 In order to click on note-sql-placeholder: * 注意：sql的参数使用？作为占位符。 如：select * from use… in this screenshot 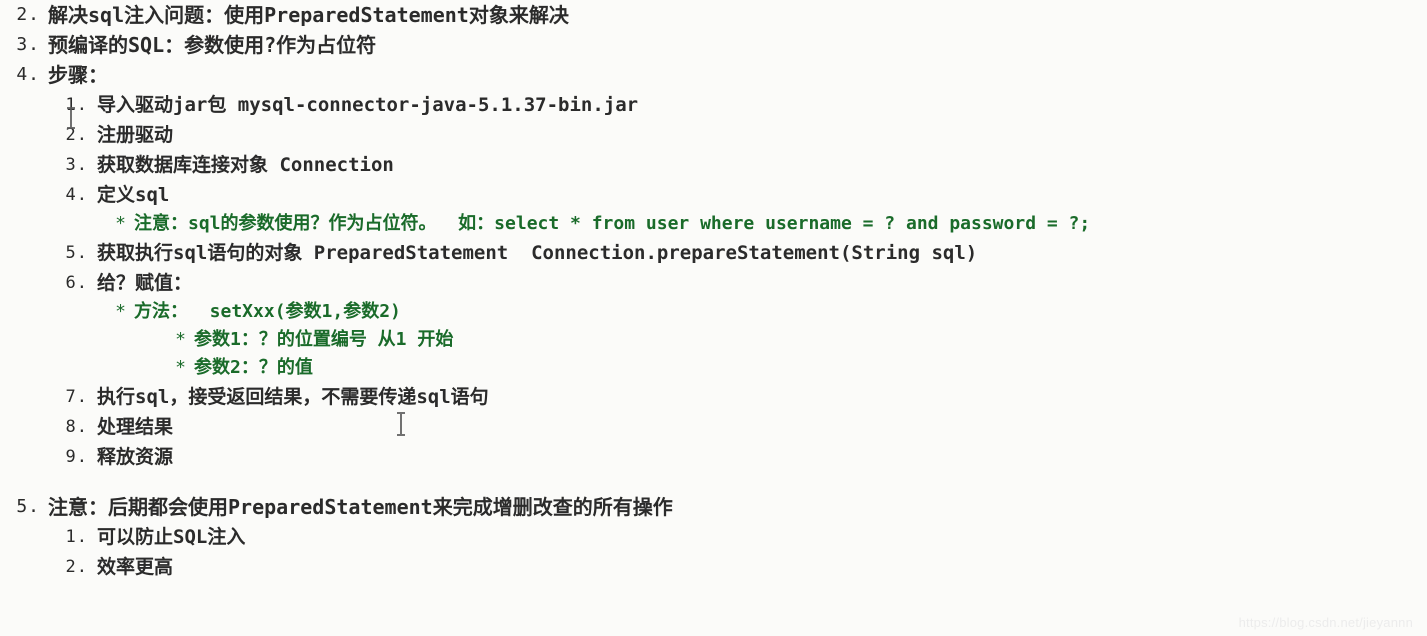, I will do `click(713, 224)`.